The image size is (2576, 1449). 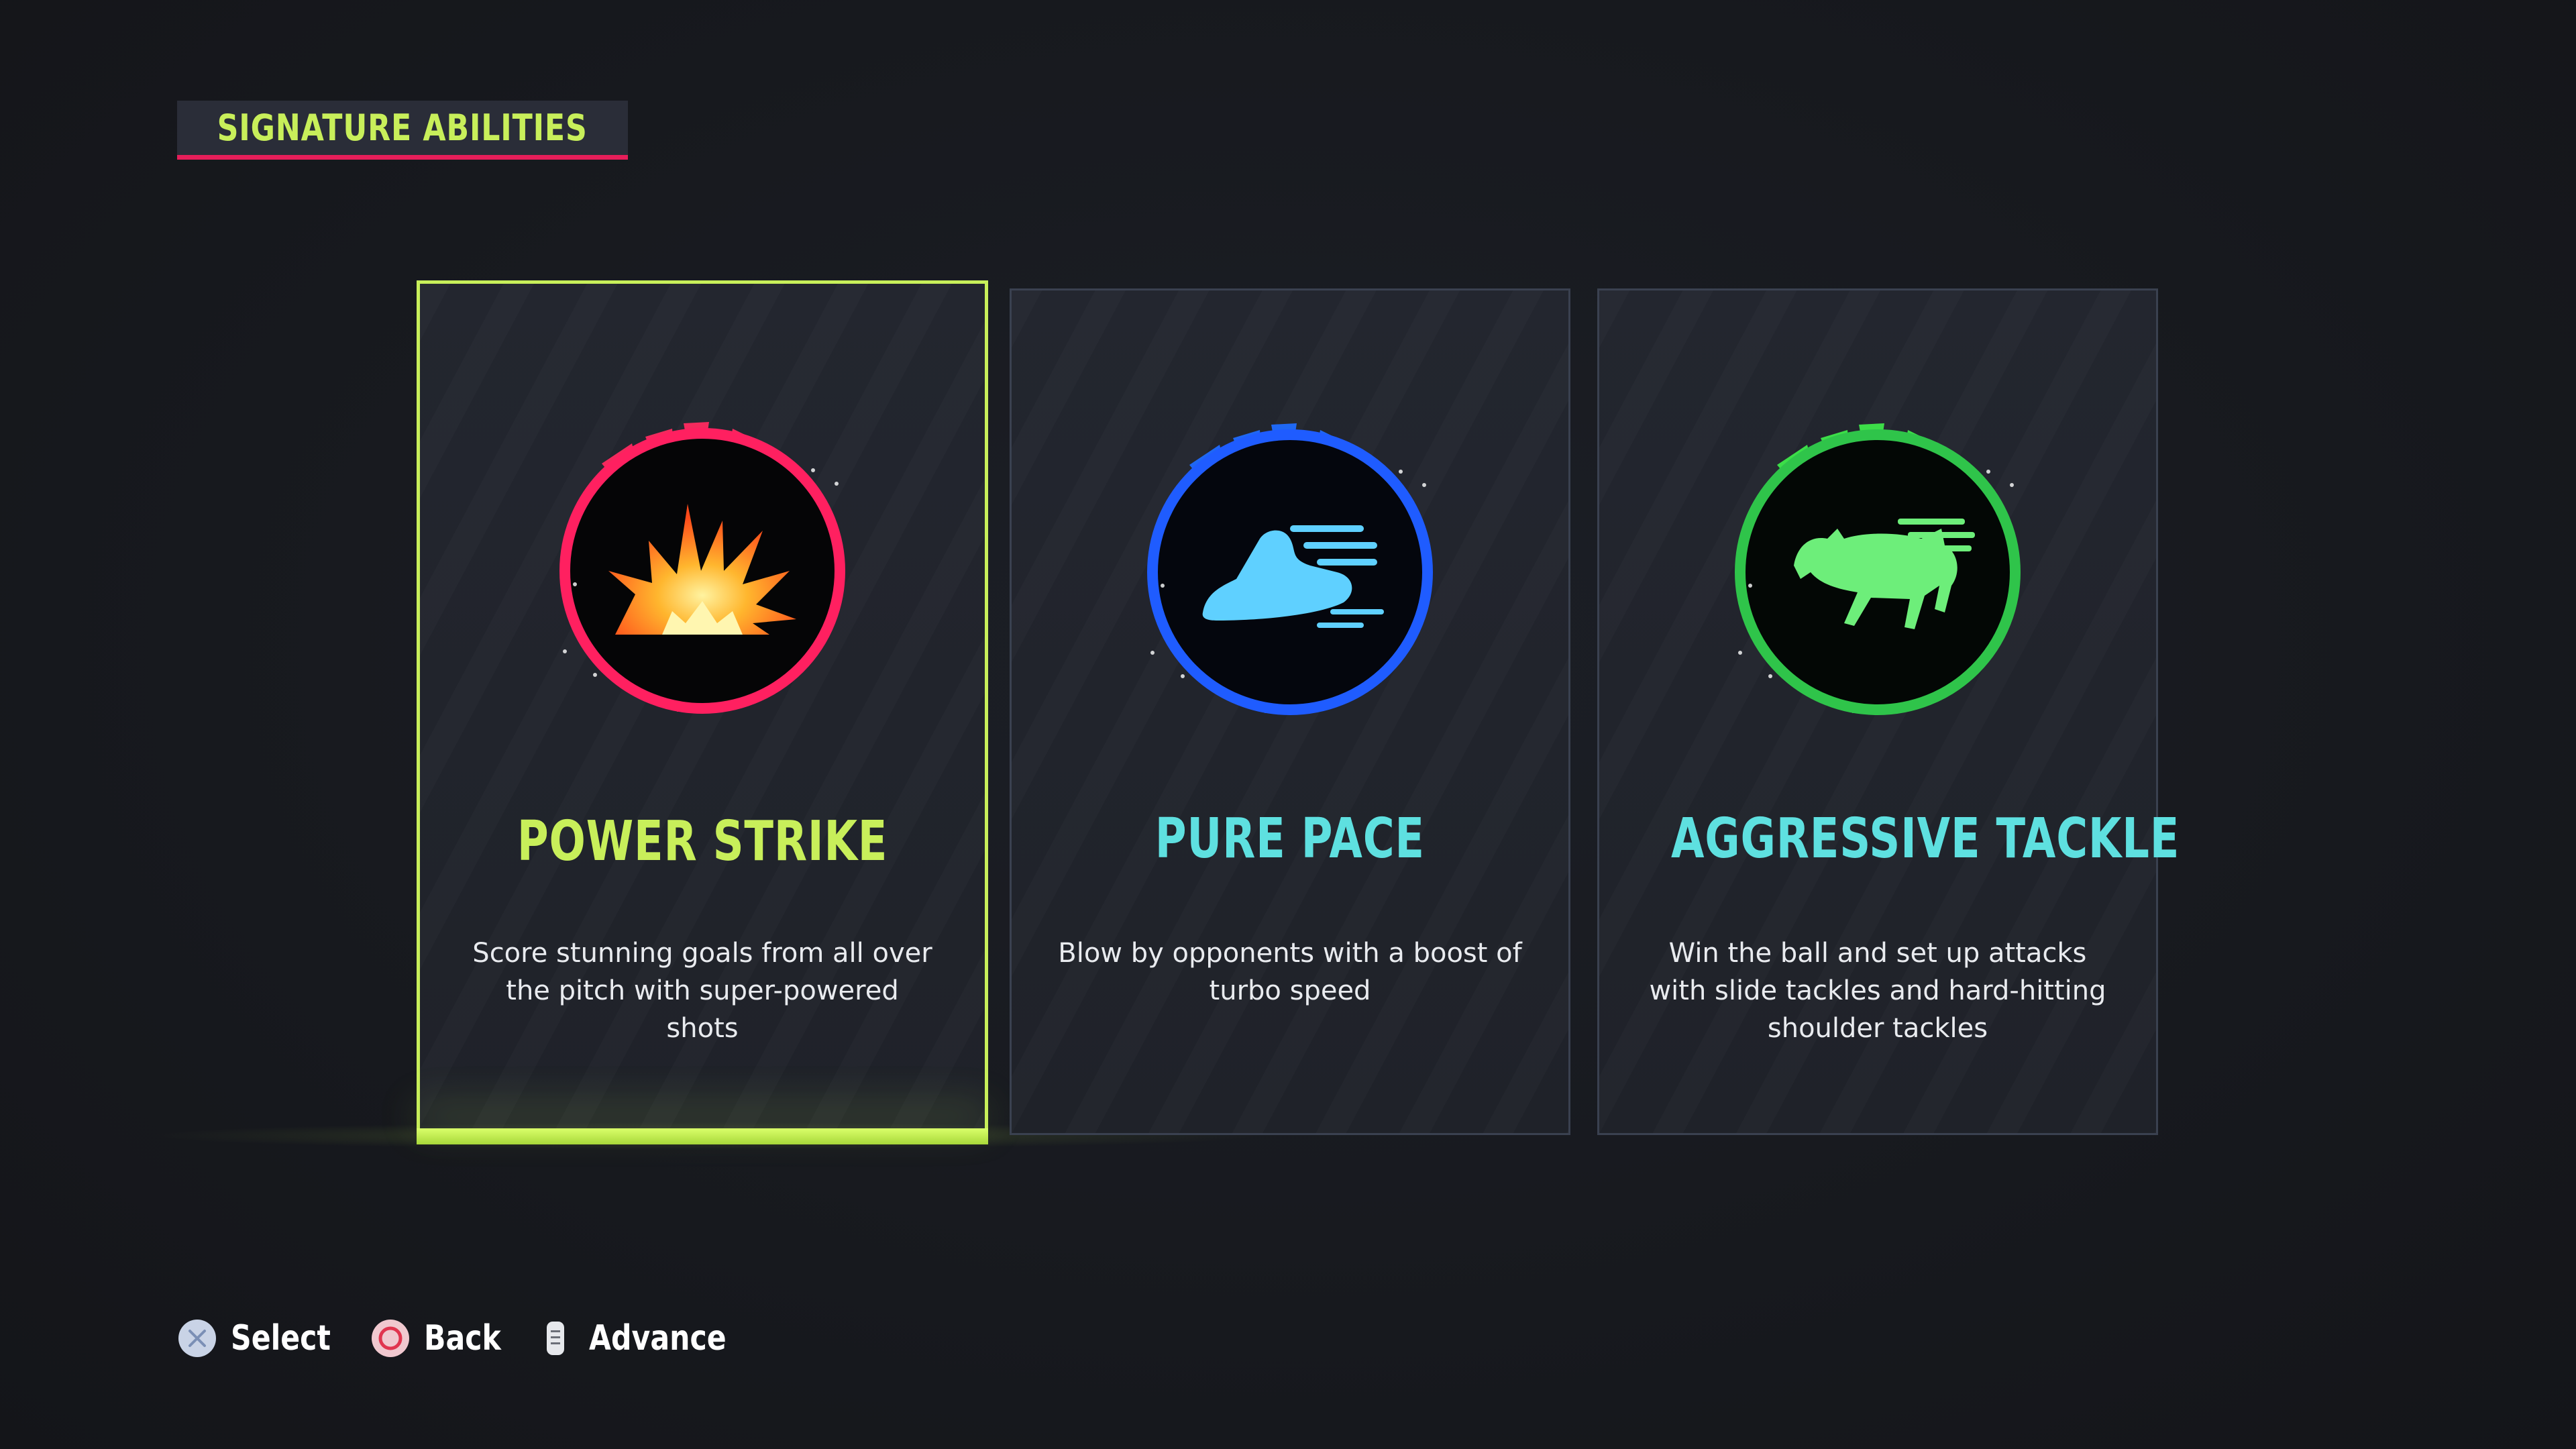 What do you see at coordinates (462, 1338) in the screenshot?
I see `back-label: Back` at bounding box center [462, 1338].